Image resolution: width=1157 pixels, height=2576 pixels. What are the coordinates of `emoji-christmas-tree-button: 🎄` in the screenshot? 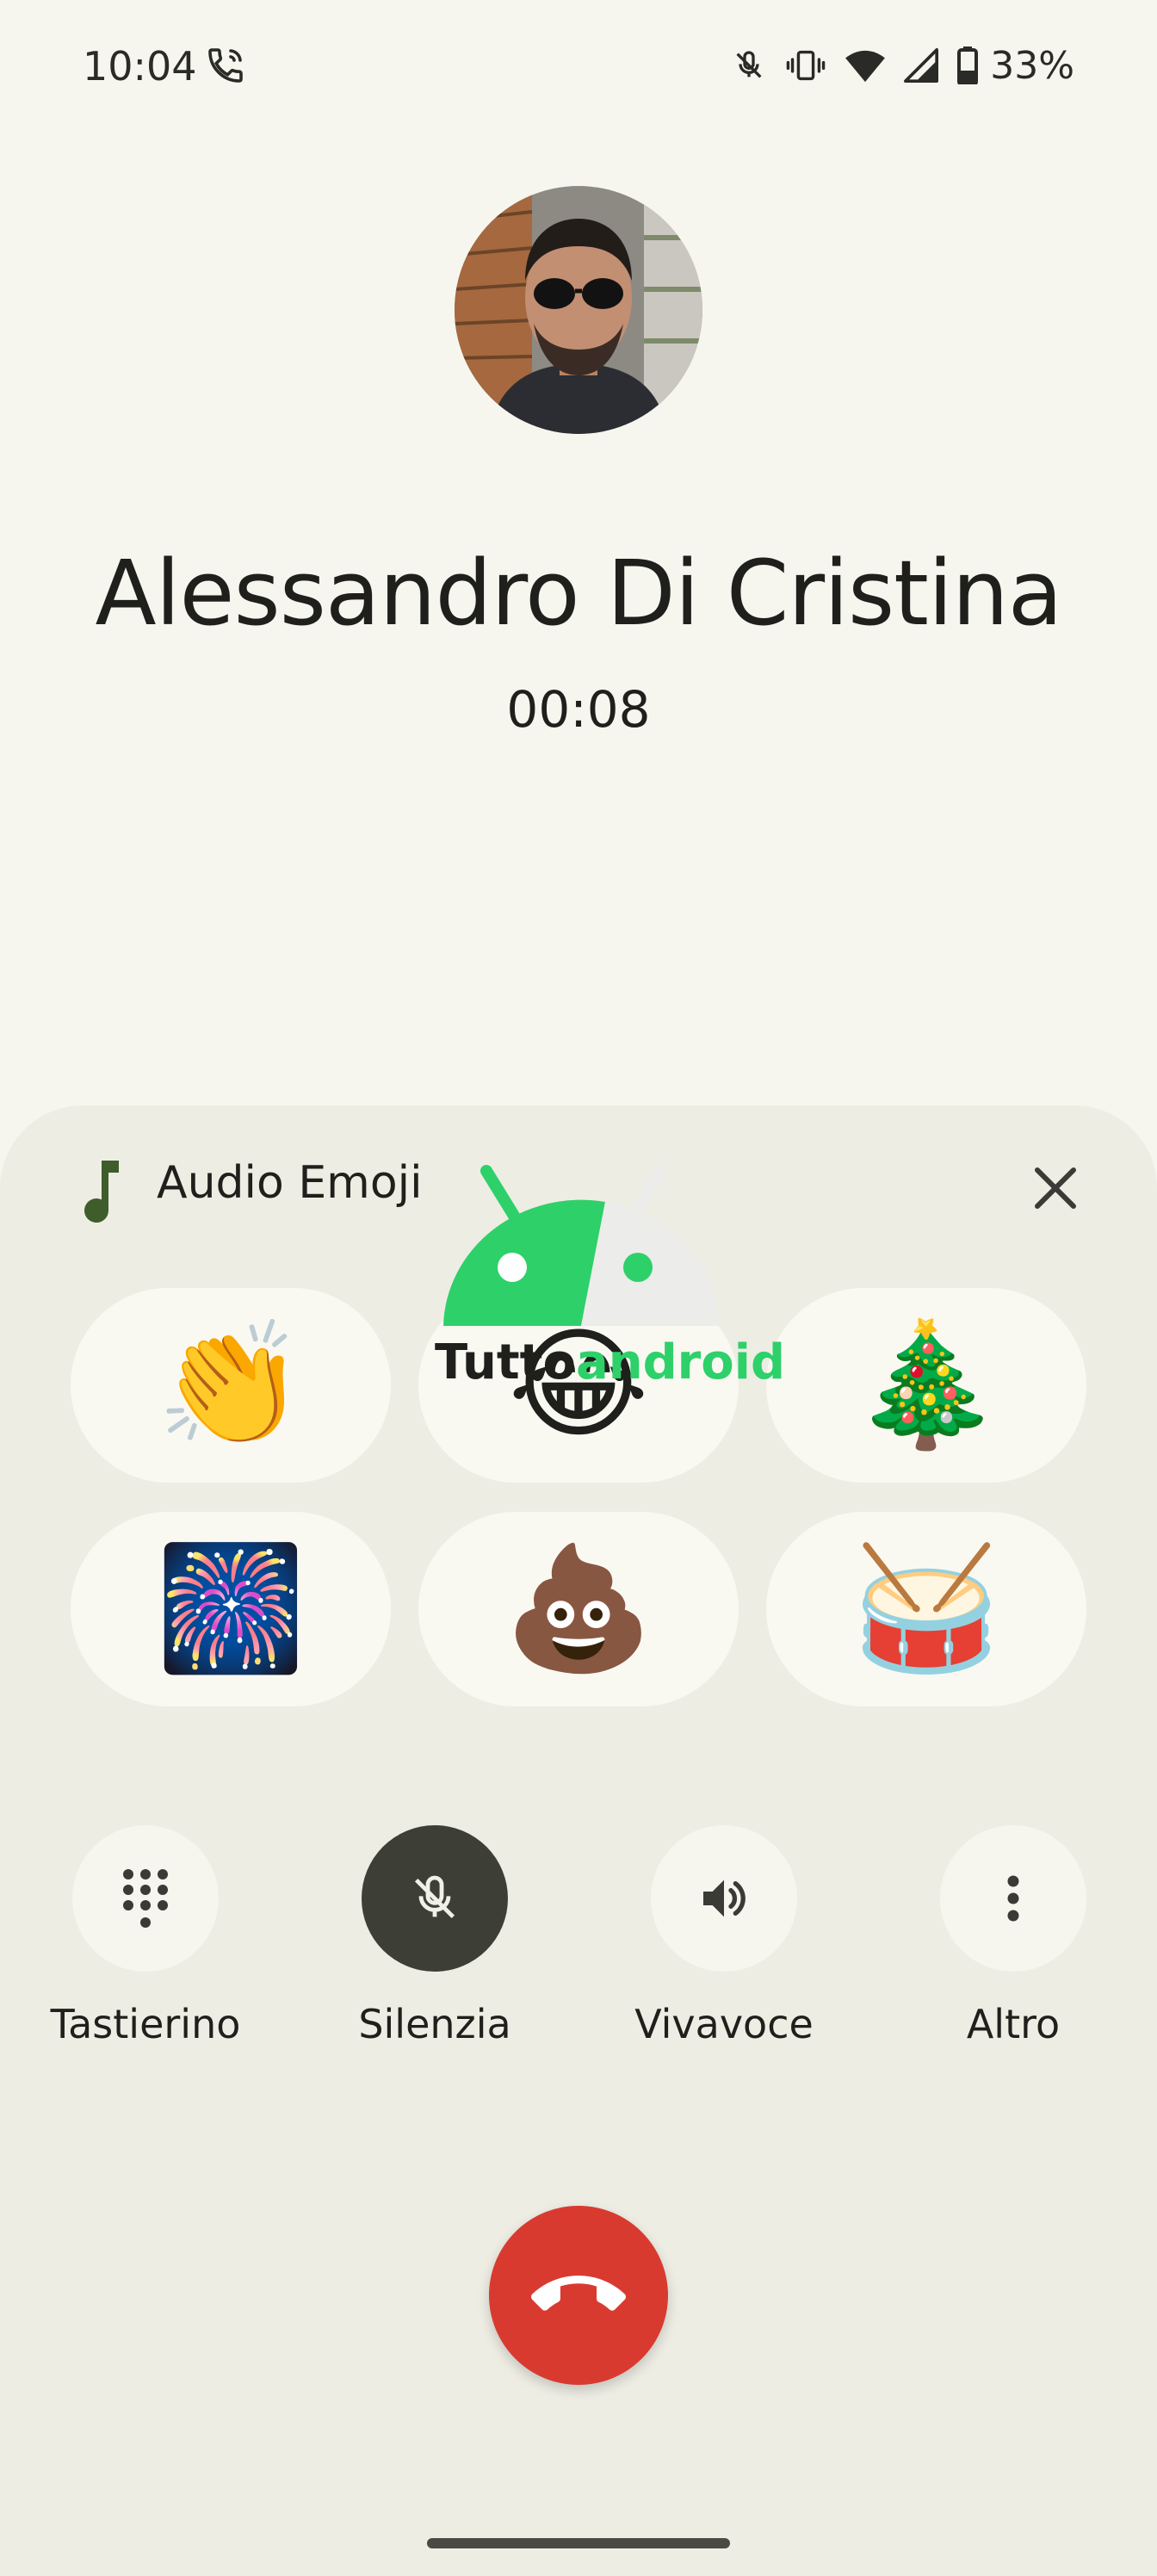 It's located at (926, 1385).